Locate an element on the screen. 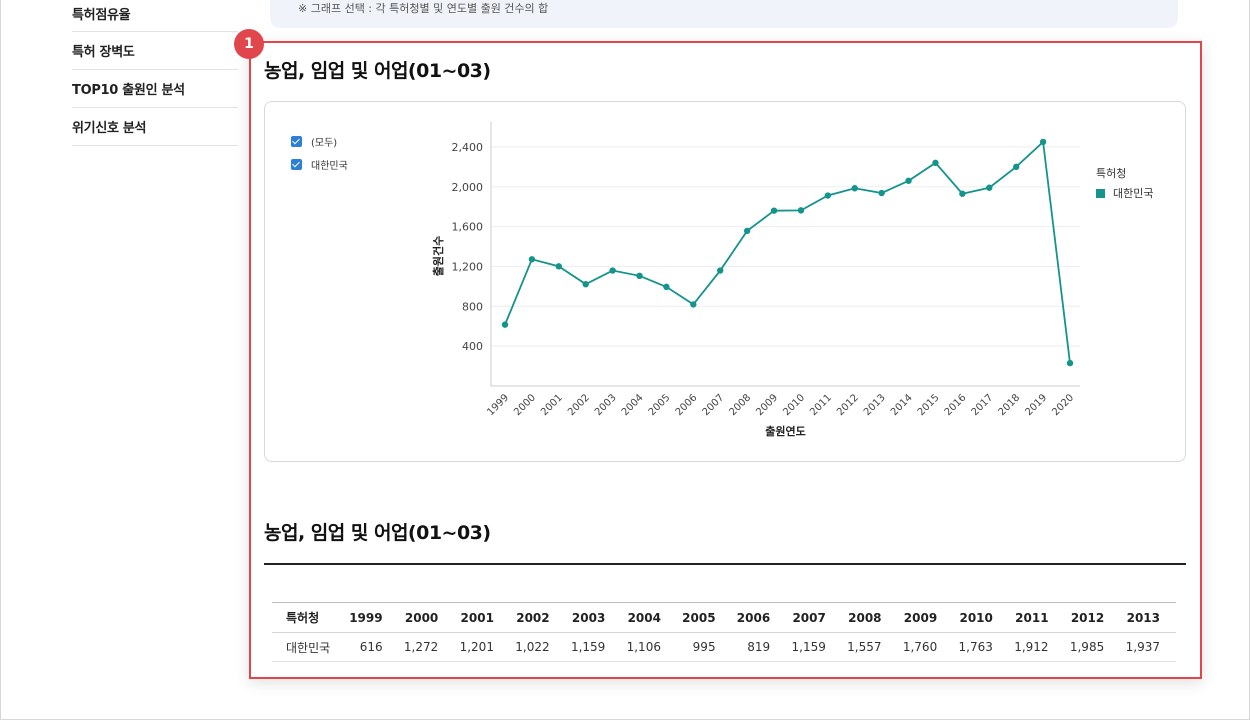 This screenshot has height=720, width=1250. table-cell-value: 819 is located at coordinates (759, 647).